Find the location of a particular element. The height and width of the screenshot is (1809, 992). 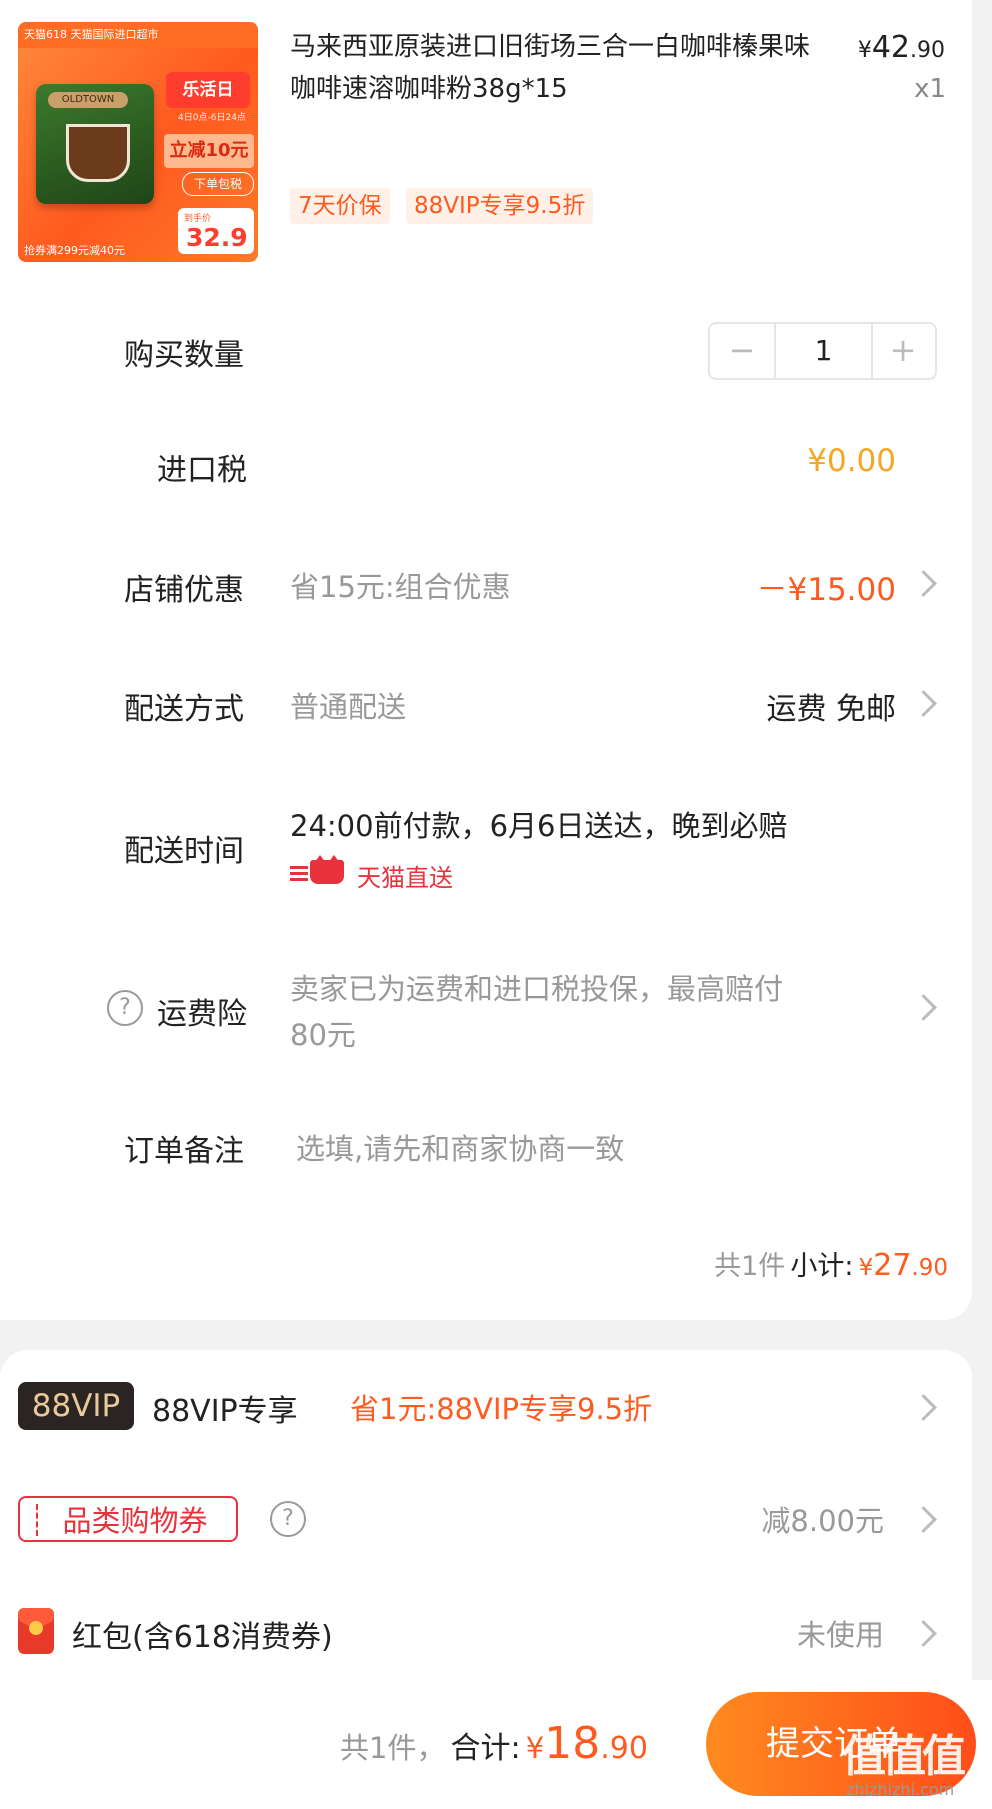

total-count: 共1件， is located at coordinates (393, 1748).